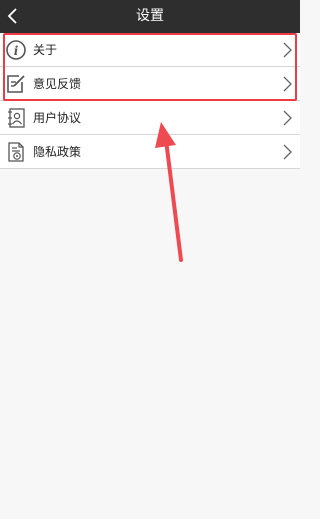 This screenshot has height=519, width=320. Describe the element at coordinates (150, 152) in the screenshot. I see `settings-item-privacy-policy: 隐私政策` at that location.